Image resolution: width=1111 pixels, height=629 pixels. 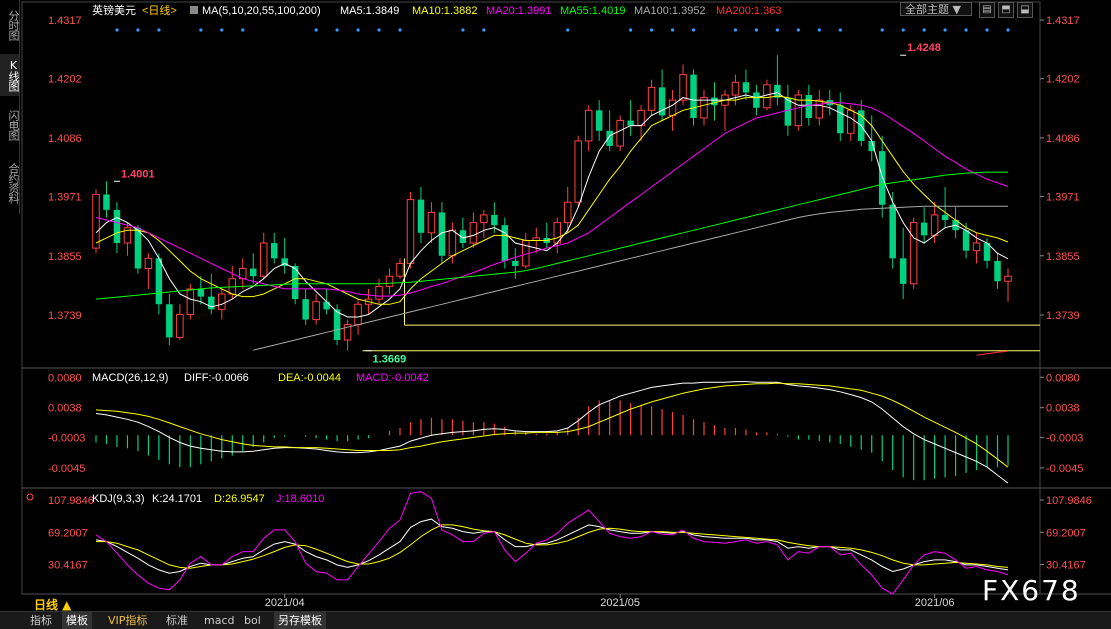 I want to click on macd-y-tick-label-right: -0.0003, so click(x=1064, y=438).